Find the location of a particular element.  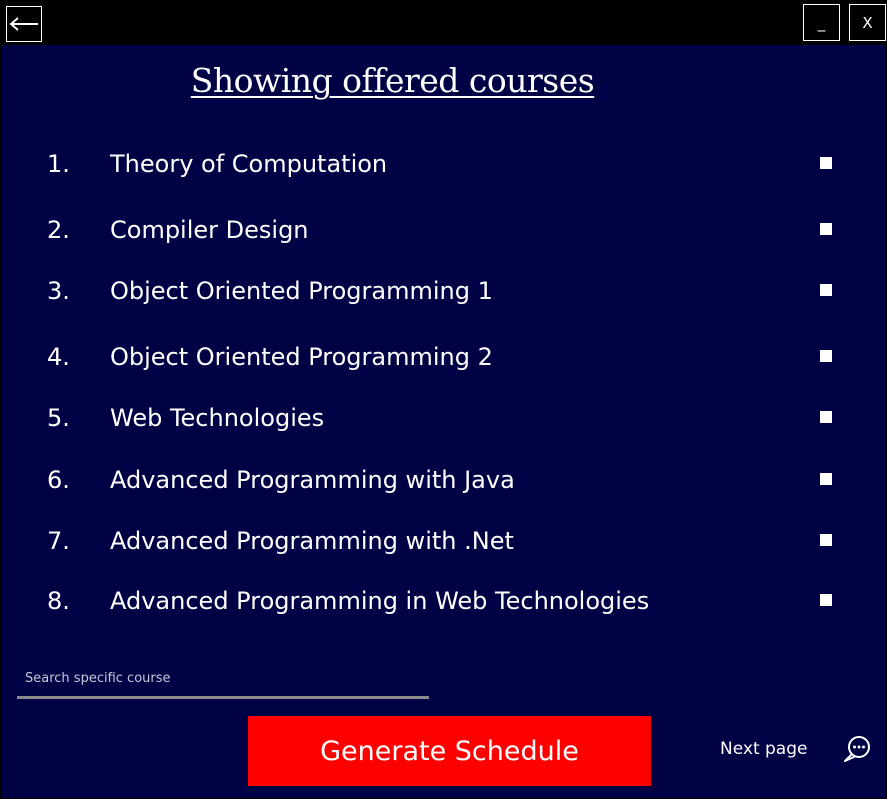

back-button is located at coordinates (24, 24).